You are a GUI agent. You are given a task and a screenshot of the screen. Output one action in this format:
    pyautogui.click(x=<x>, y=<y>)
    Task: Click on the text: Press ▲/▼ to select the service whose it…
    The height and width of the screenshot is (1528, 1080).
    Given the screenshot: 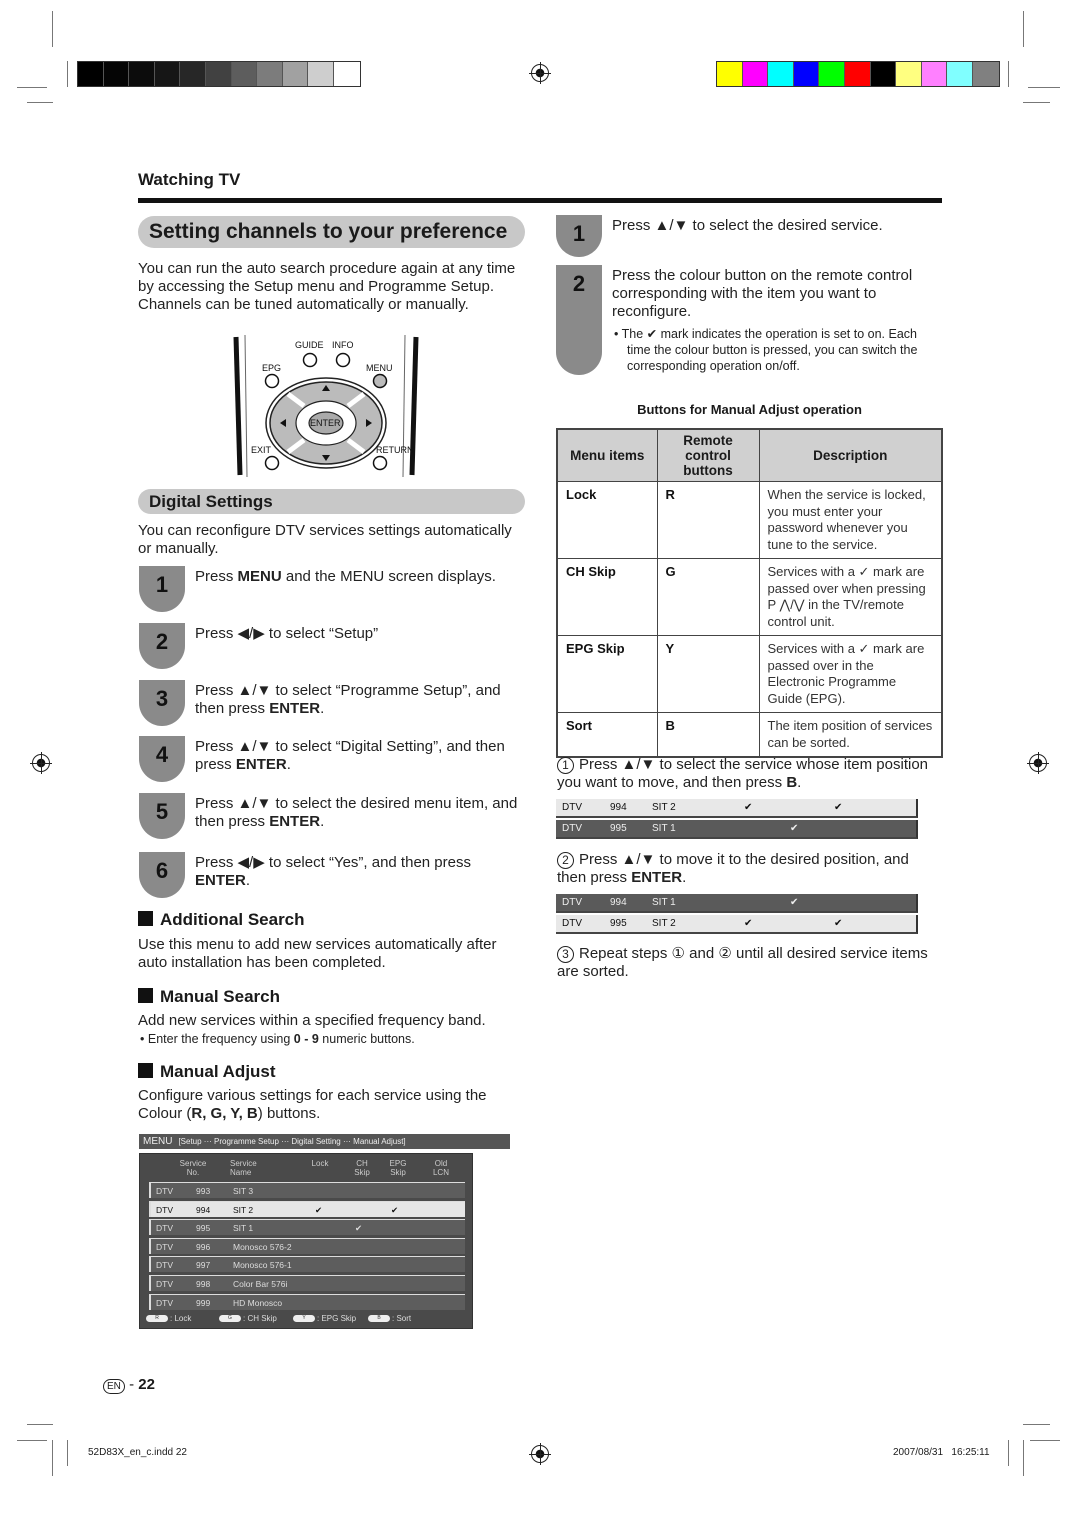 What is the action you would take?
    pyautogui.click(x=742, y=773)
    